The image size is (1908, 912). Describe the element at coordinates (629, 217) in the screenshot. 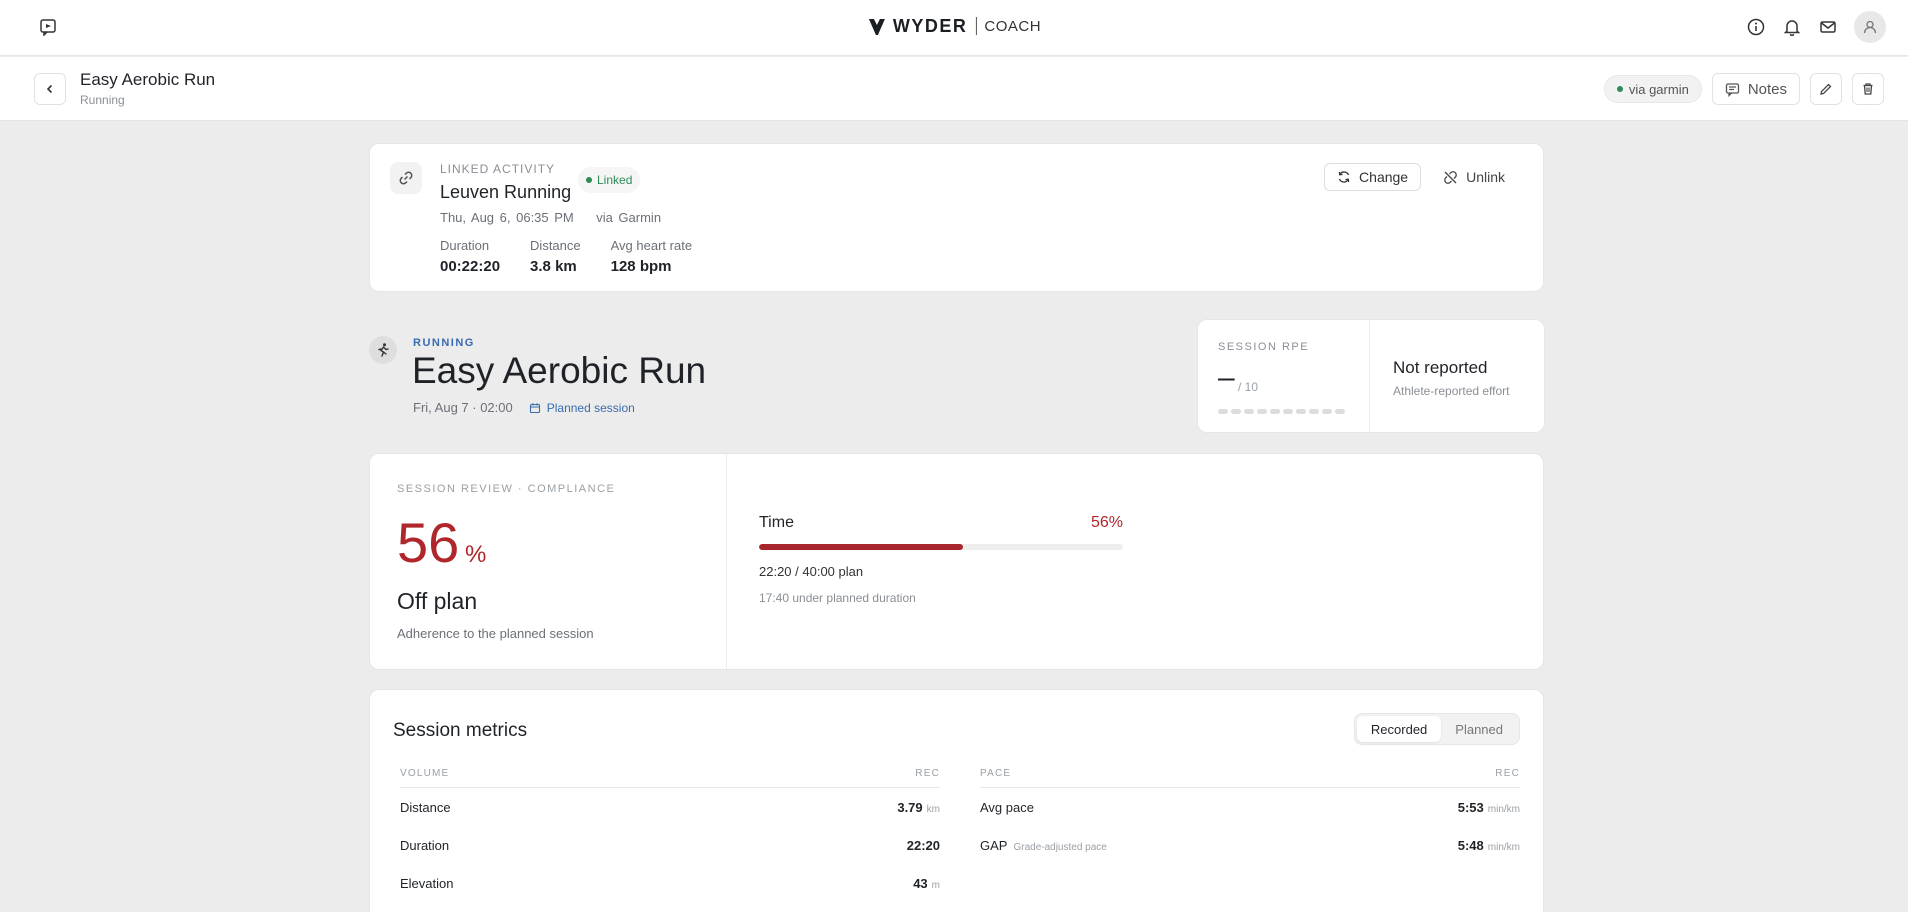

I see `activity-source: via Garmin` at that location.